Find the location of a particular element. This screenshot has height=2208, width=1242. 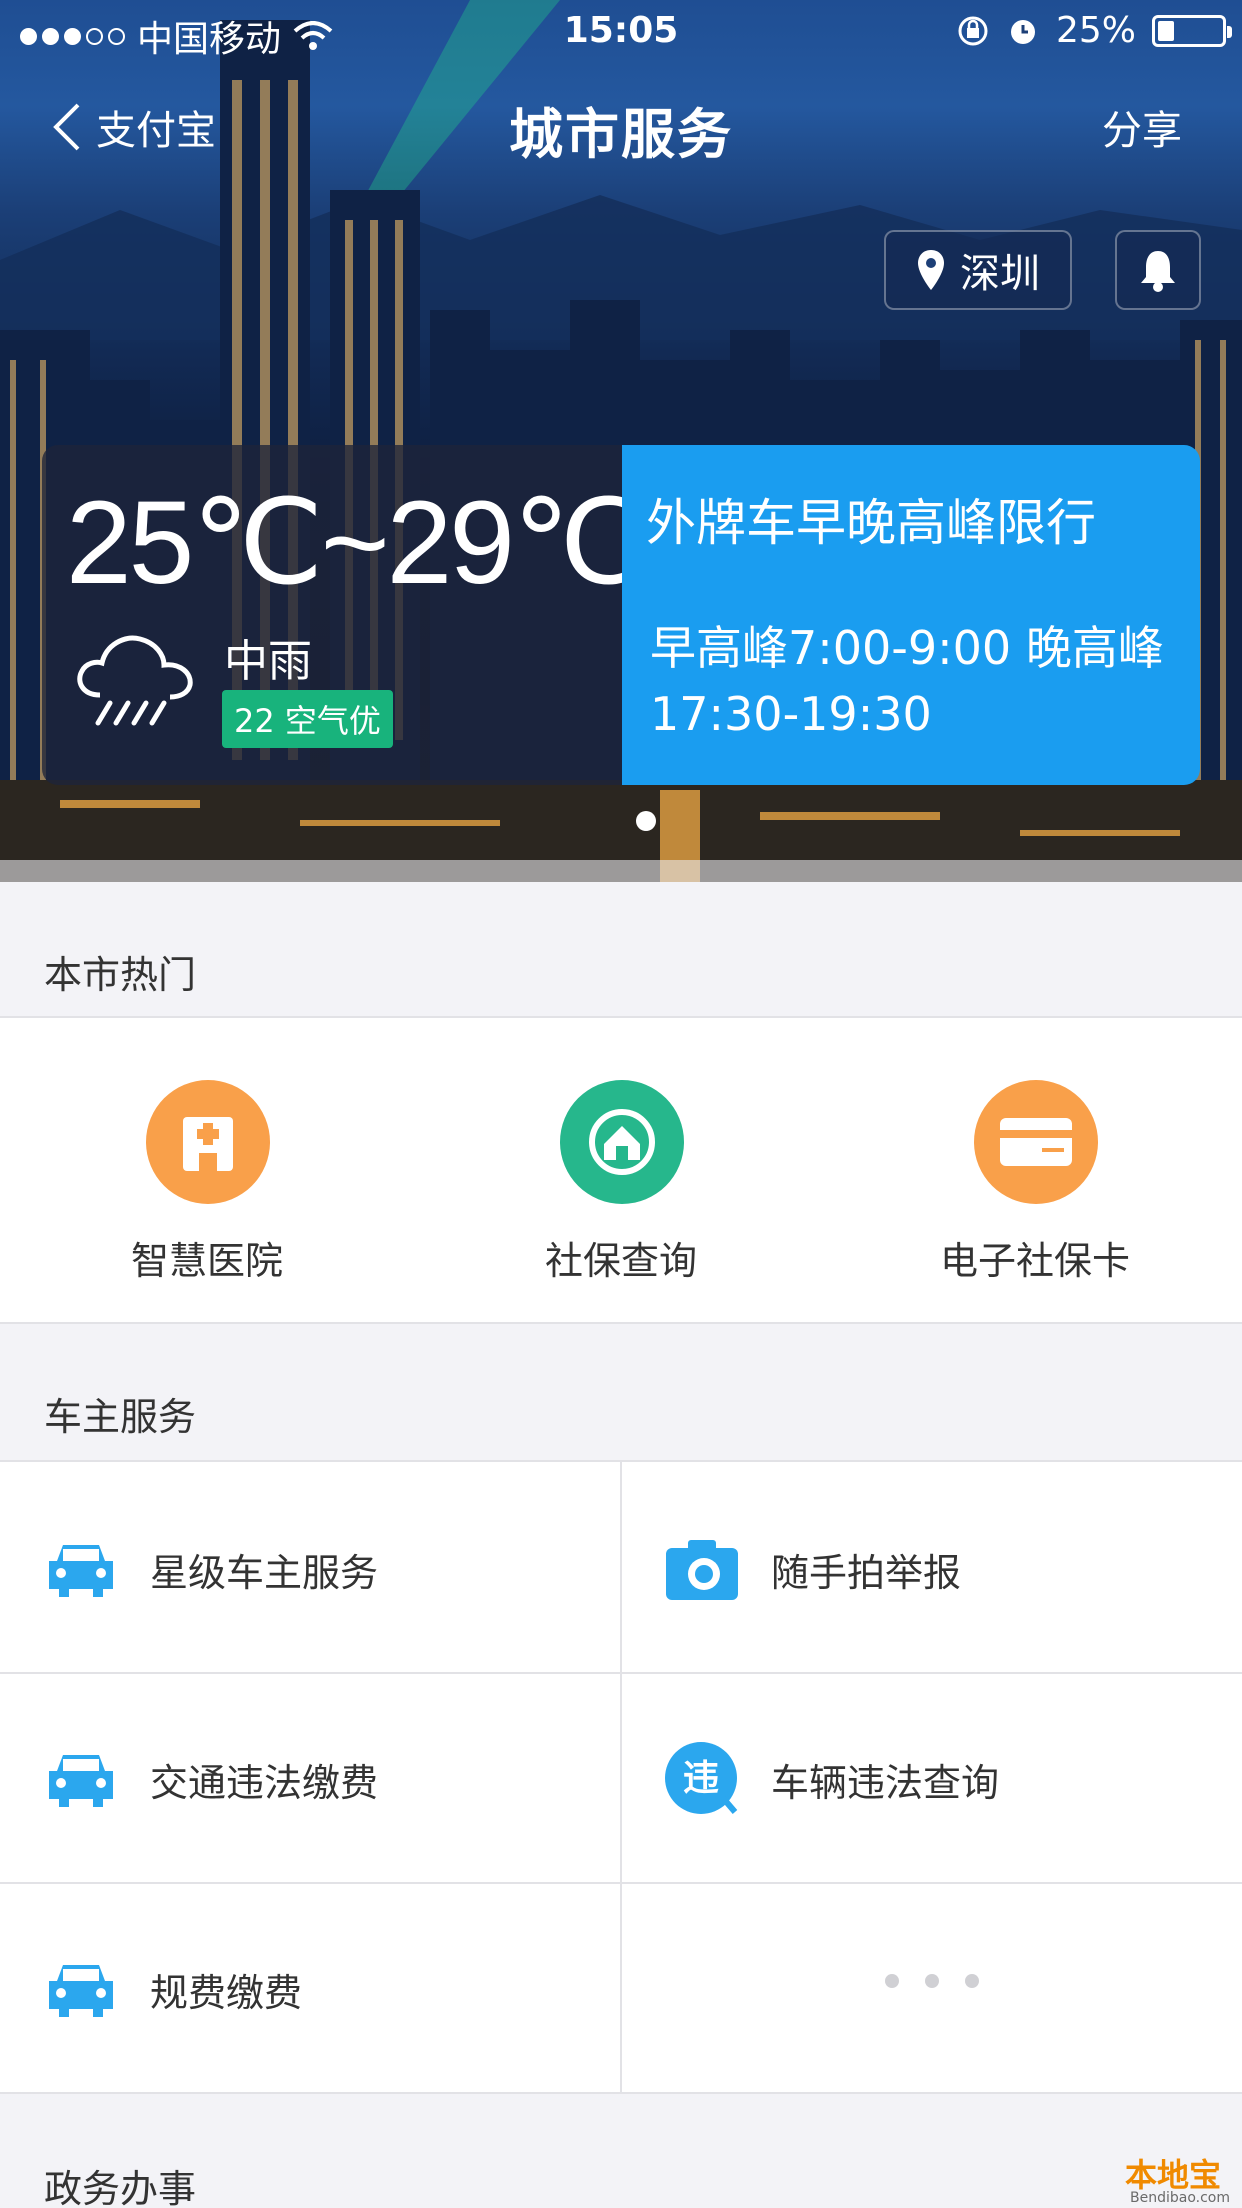

camera-icon is located at coordinates (702, 1569).